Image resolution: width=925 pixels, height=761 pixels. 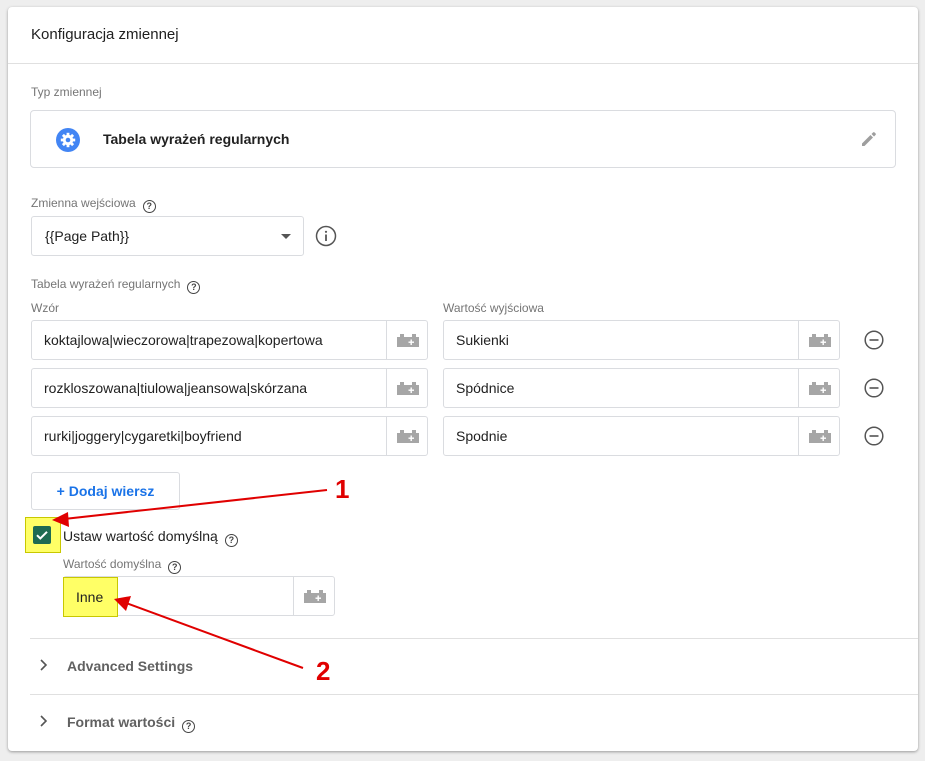 What do you see at coordinates (190, 579) in the screenshot?
I see `annotation-arrows` at bounding box center [190, 579].